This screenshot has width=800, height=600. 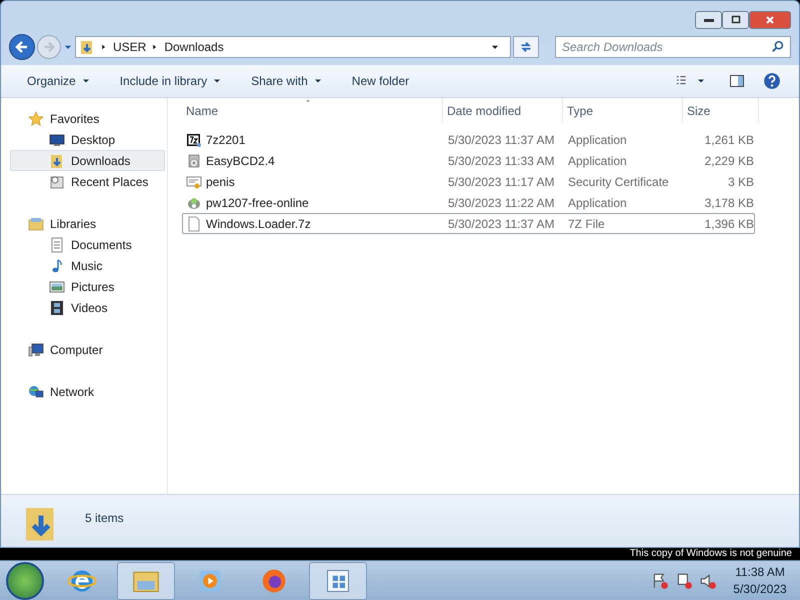 What do you see at coordinates (57, 182) in the screenshot?
I see `recent-places-icon` at bounding box center [57, 182].